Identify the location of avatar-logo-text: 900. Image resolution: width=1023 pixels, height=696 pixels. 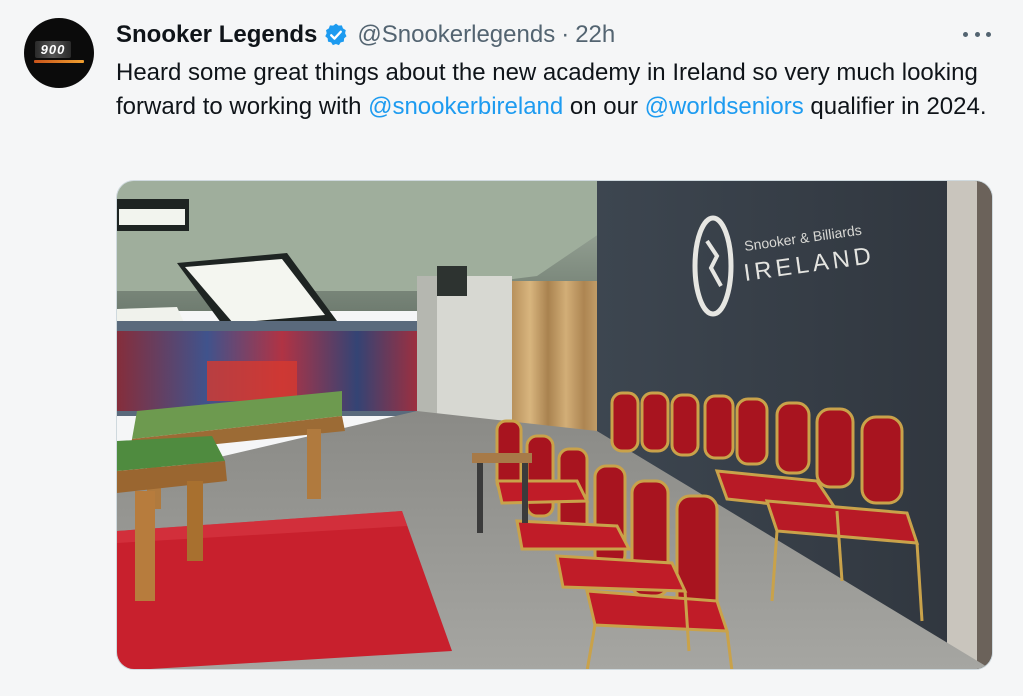
(53, 49).